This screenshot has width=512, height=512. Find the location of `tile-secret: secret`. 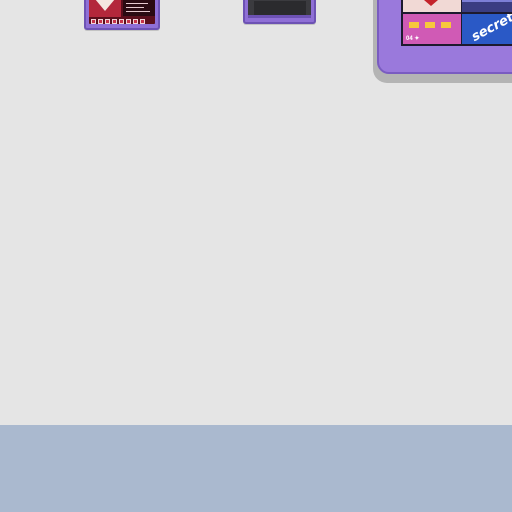

tile-secret: secret is located at coordinates (487, 29).